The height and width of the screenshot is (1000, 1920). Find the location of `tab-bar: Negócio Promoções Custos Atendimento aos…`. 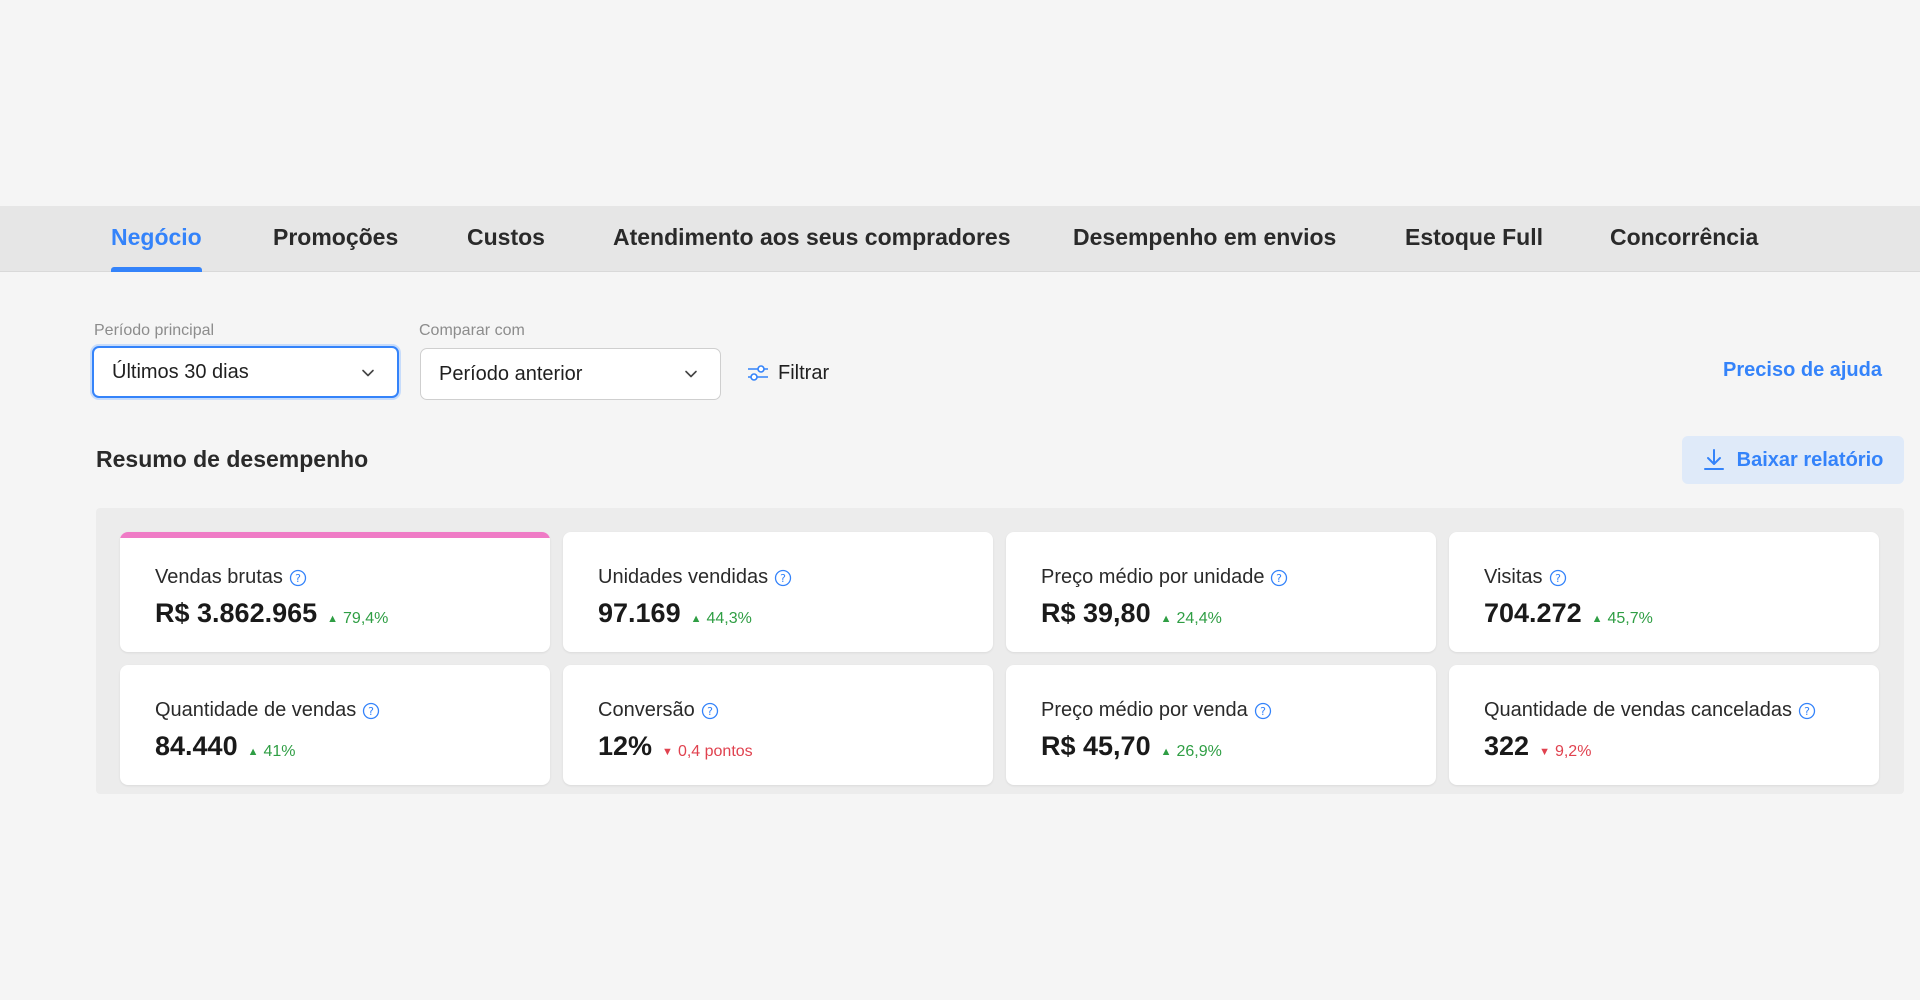

tab-bar: Negócio Promoções Custos Atendimento aos… is located at coordinates (960, 239).